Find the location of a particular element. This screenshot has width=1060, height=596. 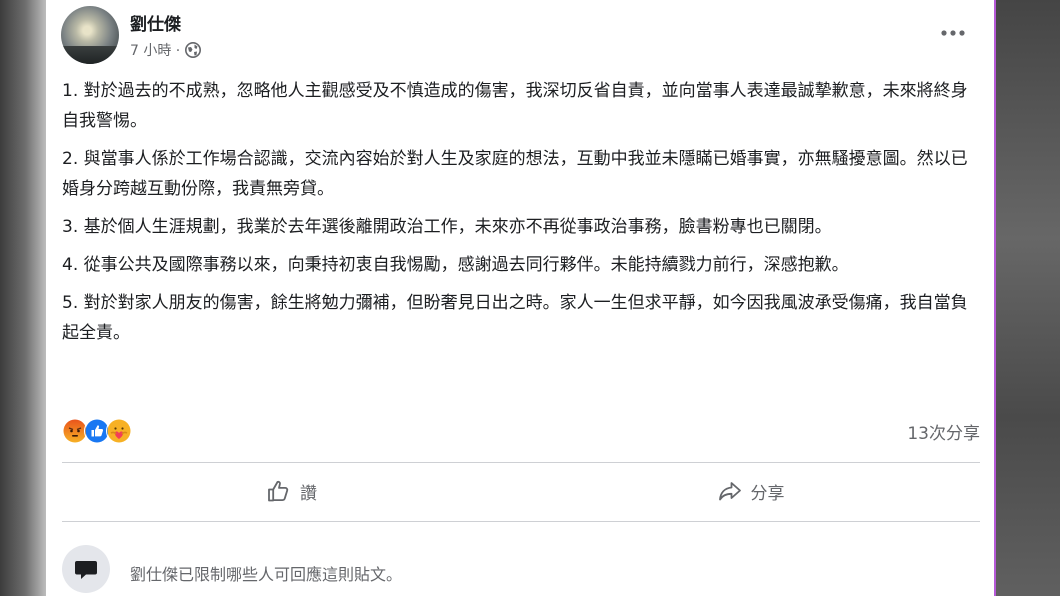

like-icon is located at coordinates (278, 491).